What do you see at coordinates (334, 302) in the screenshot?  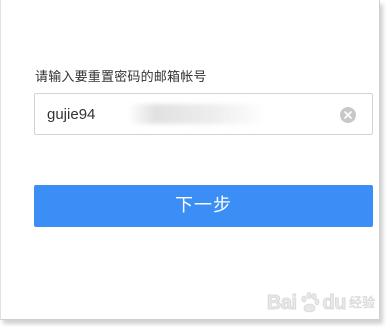 I see `watermark-brand-end: du` at bounding box center [334, 302].